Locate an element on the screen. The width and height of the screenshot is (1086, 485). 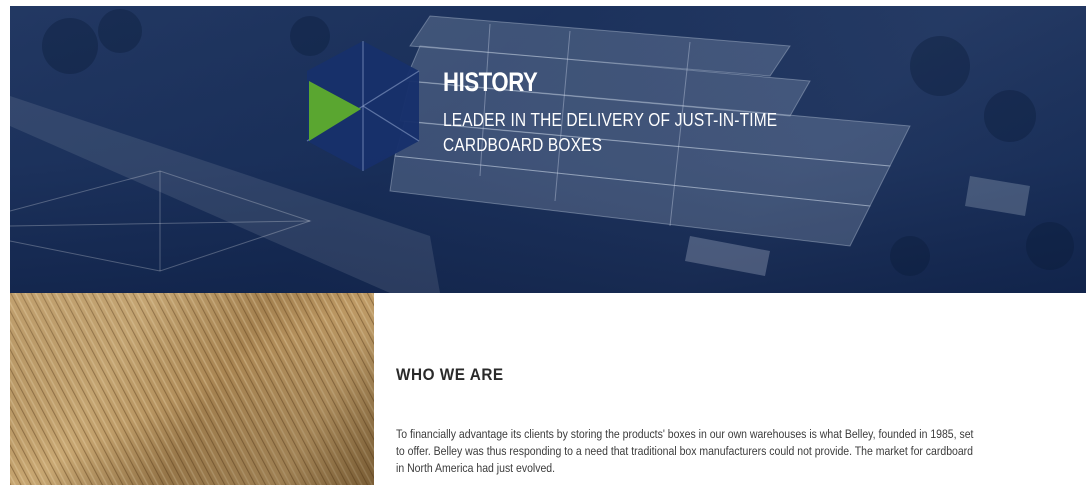
section-heading: WHO WE ARE is located at coordinates (450, 374).